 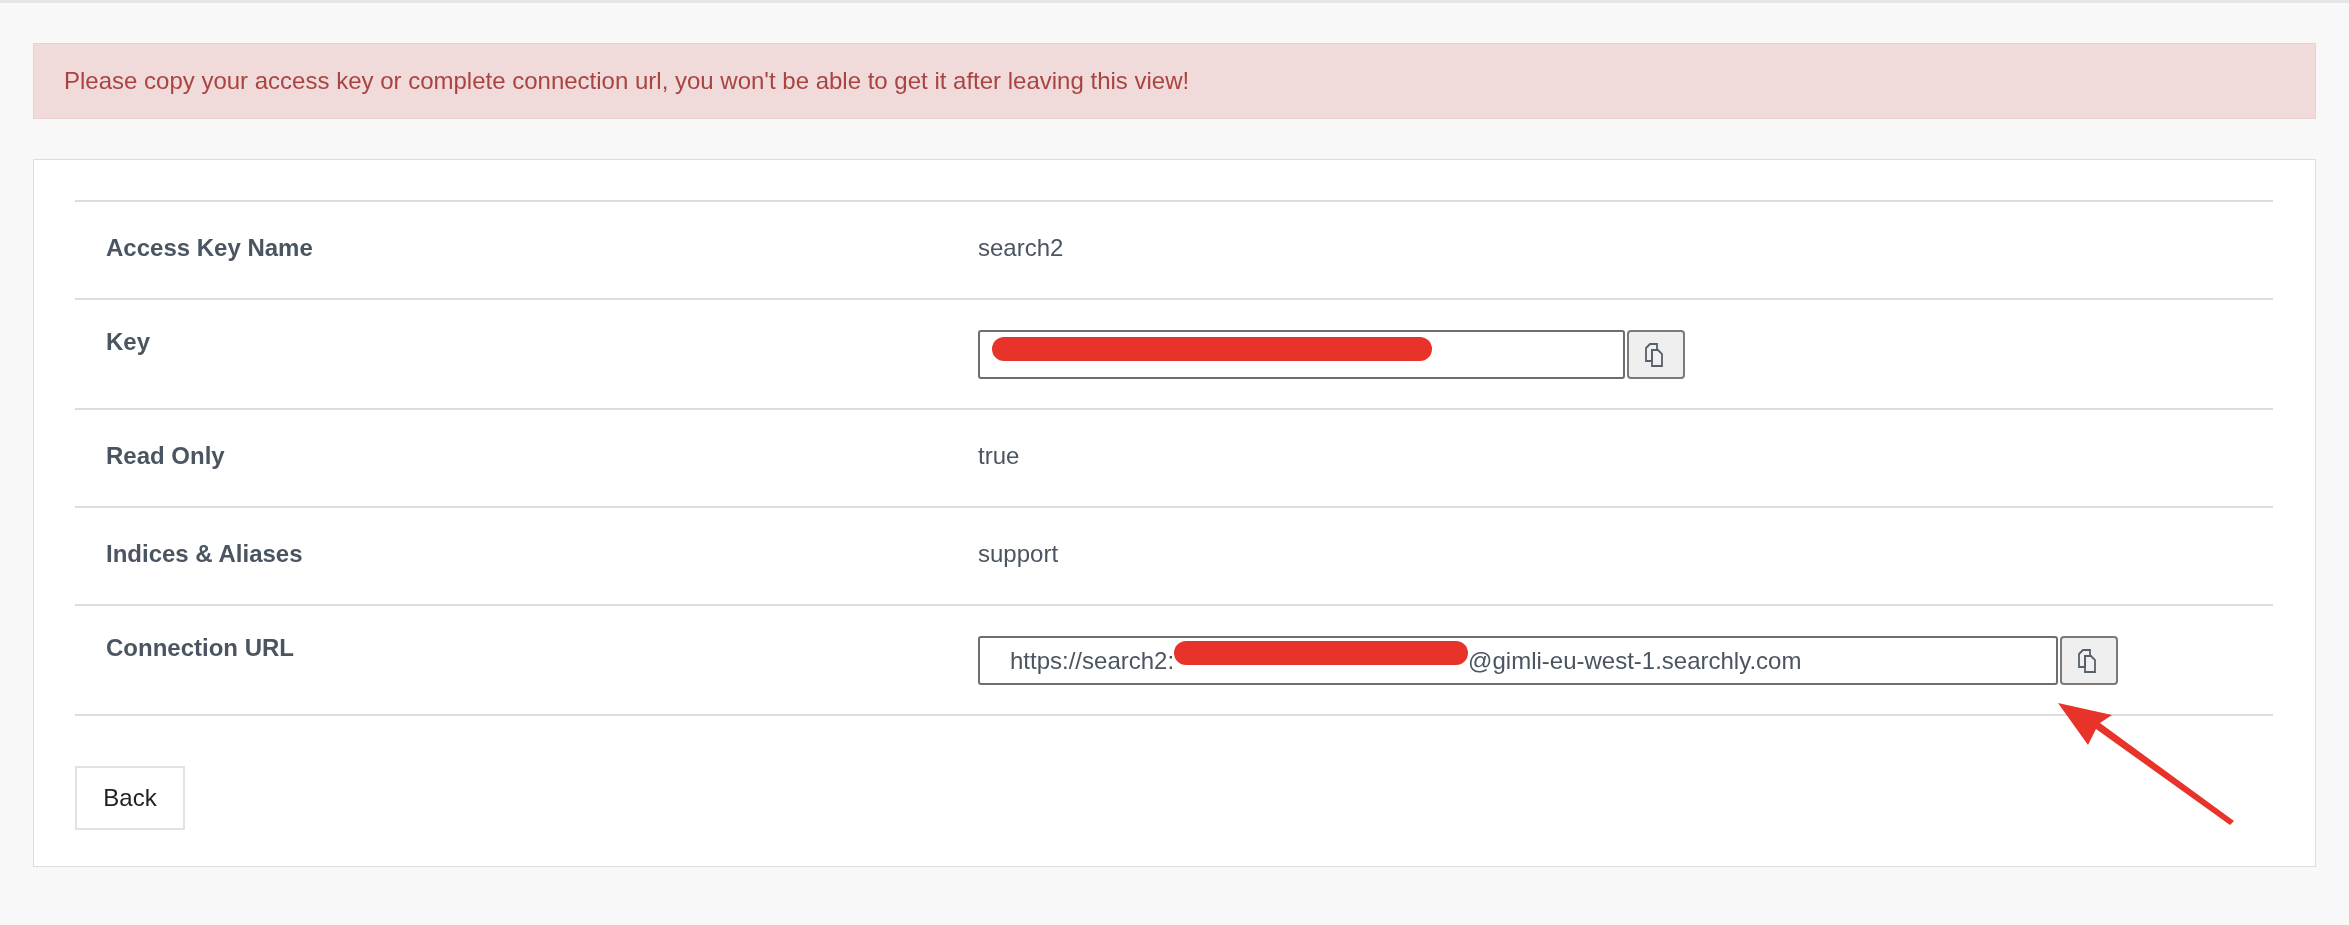 I want to click on key-field, so click(x=1301, y=354).